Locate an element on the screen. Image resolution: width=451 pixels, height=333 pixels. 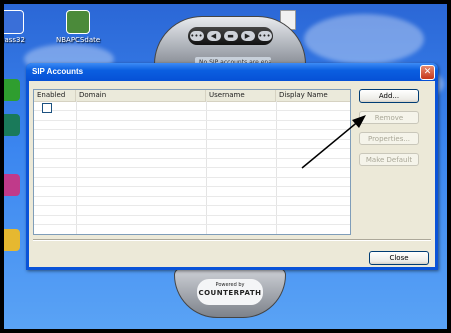
column-header-display-name: Display Name is located at coordinates (313, 95).